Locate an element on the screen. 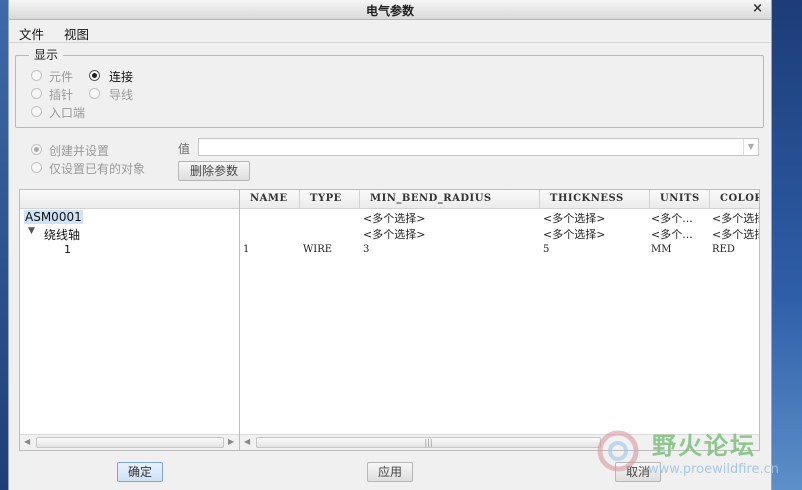 This screenshot has height=490, width=802. object-tree-panel: ASM0001 ▼ 绕线轴 1 ◀ ▶ is located at coordinates (129, 320).